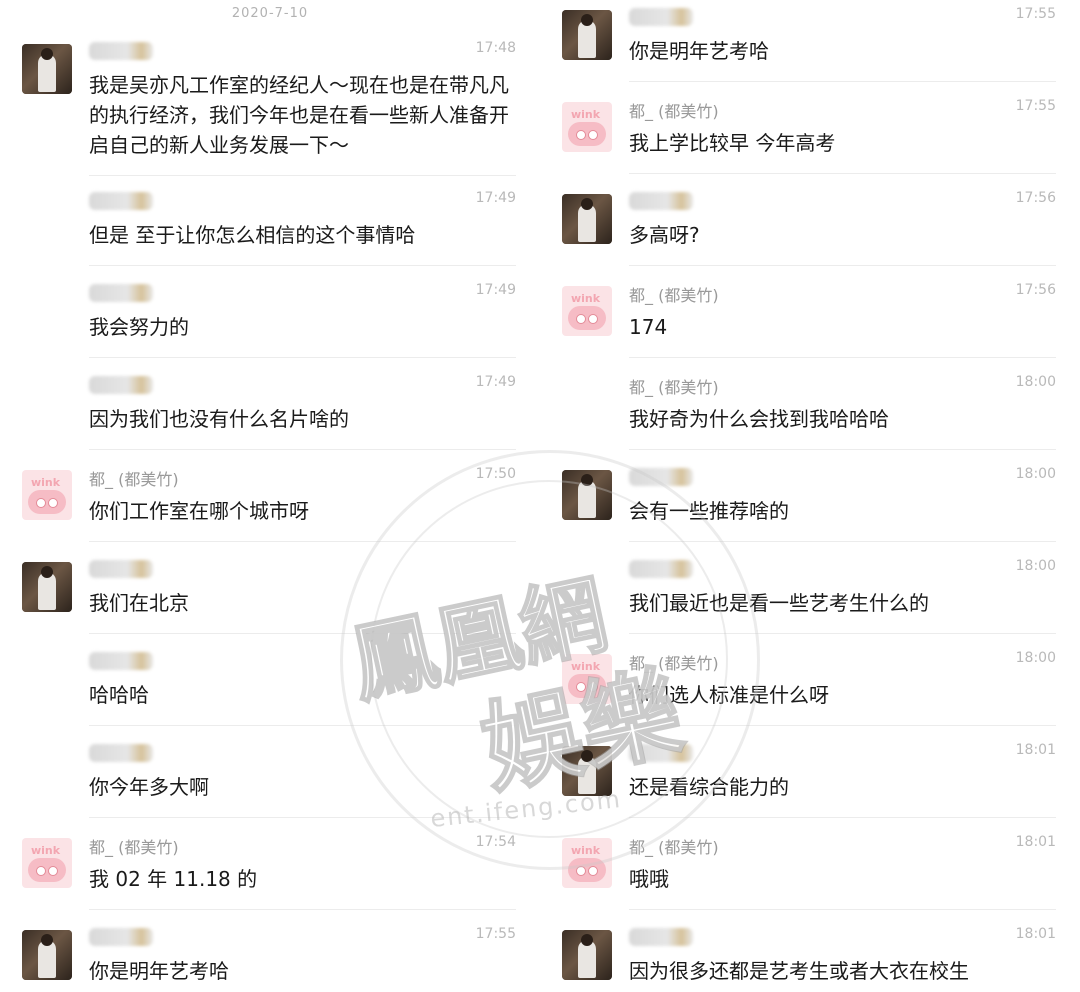 The image size is (1080, 992). I want to click on message-text: 哈哈哈, so click(307, 695).